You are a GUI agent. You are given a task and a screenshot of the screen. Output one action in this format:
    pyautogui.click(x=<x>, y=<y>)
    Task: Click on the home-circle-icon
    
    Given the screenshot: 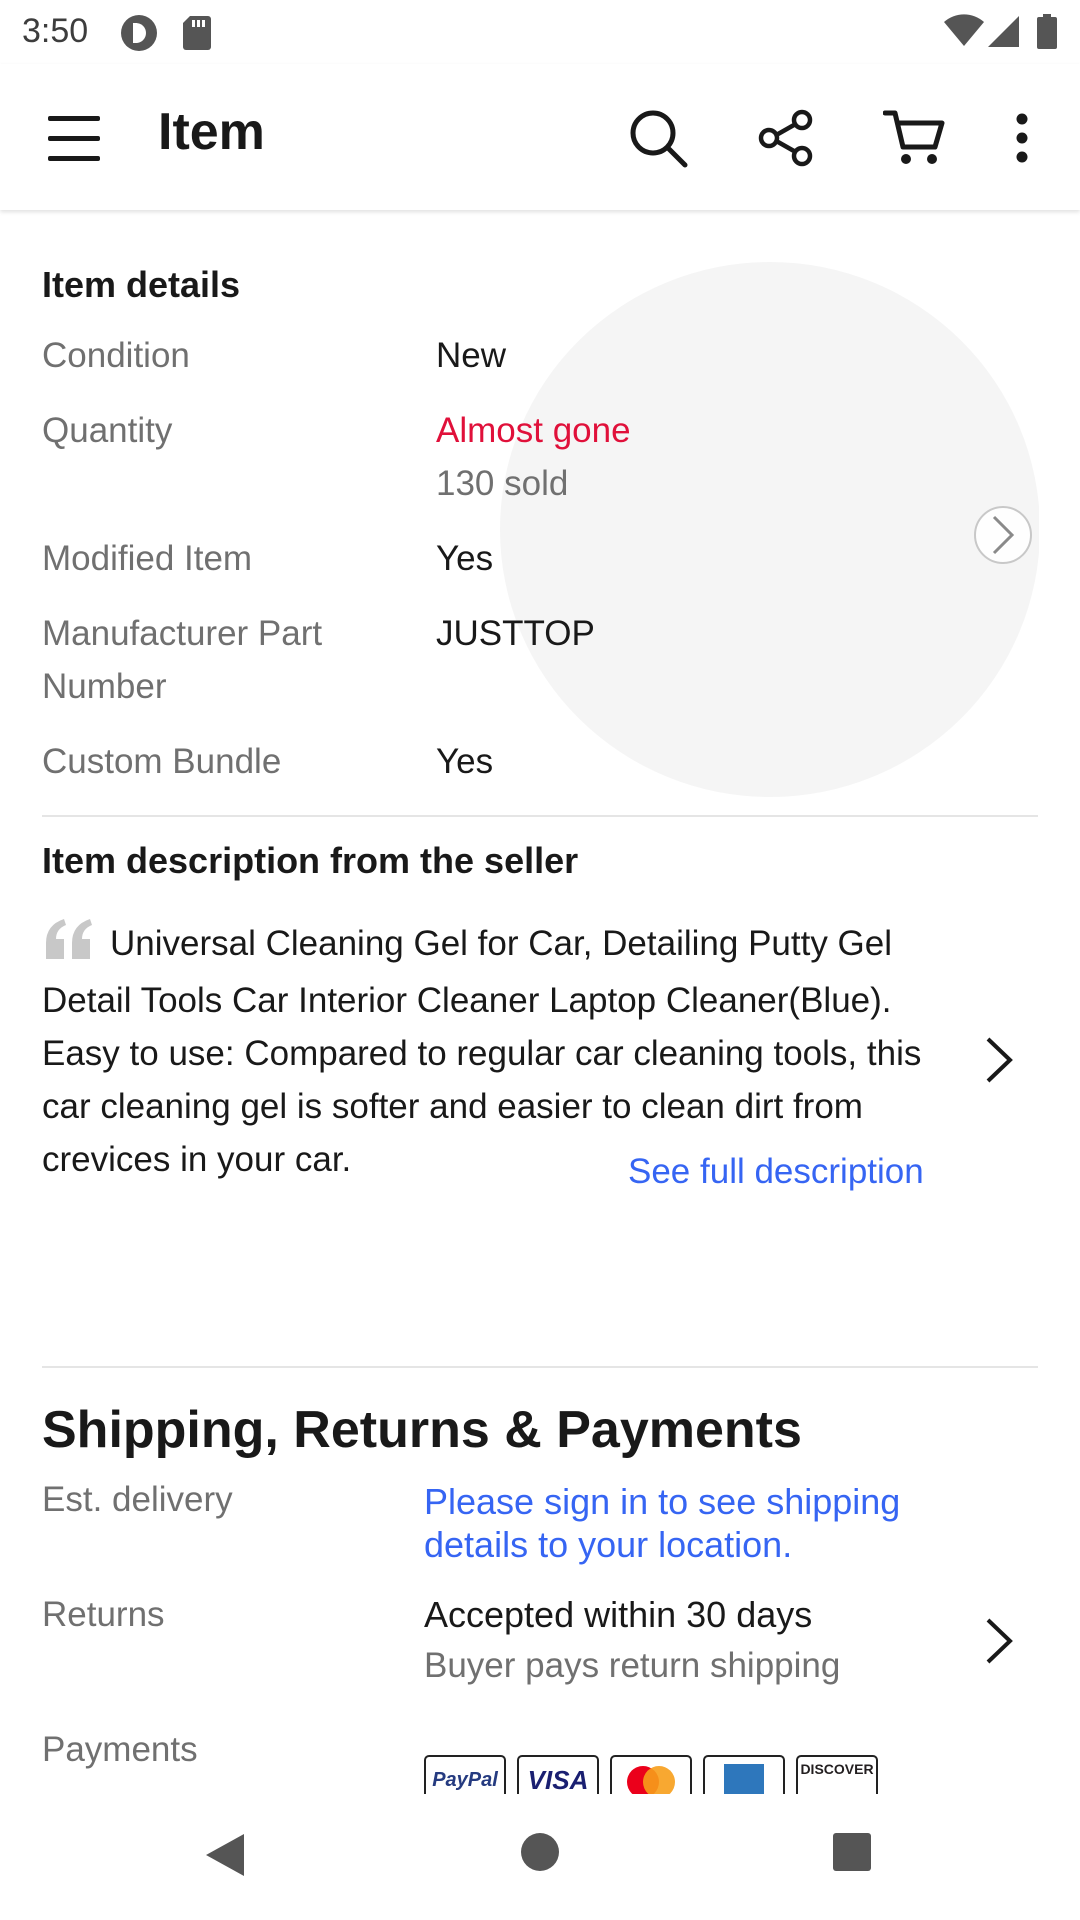 What is the action you would take?
    pyautogui.click(x=540, y=1852)
    